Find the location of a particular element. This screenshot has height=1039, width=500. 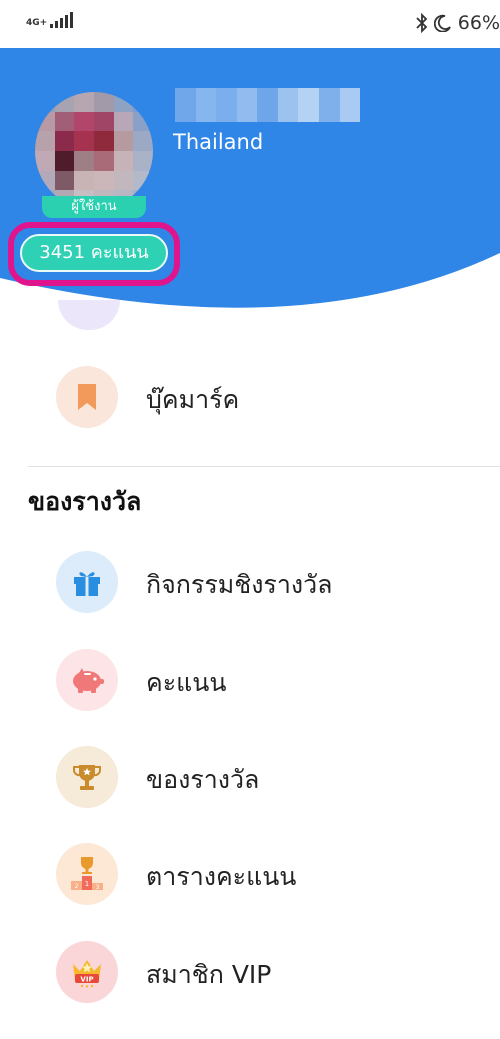

svg-text: 3 is located at coordinates (98, 887).